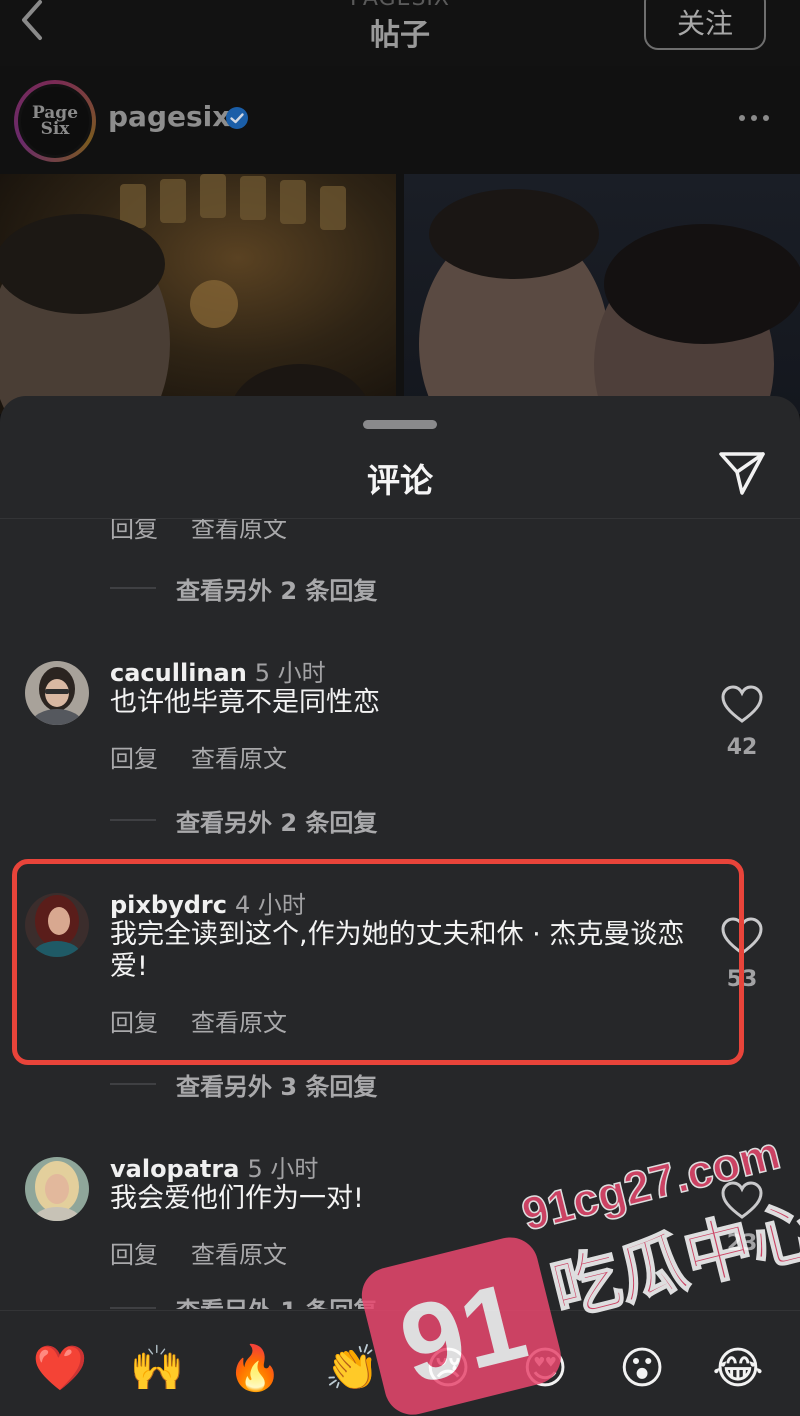  I want to click on emoji-crying: 😢, so click(448, 1369).